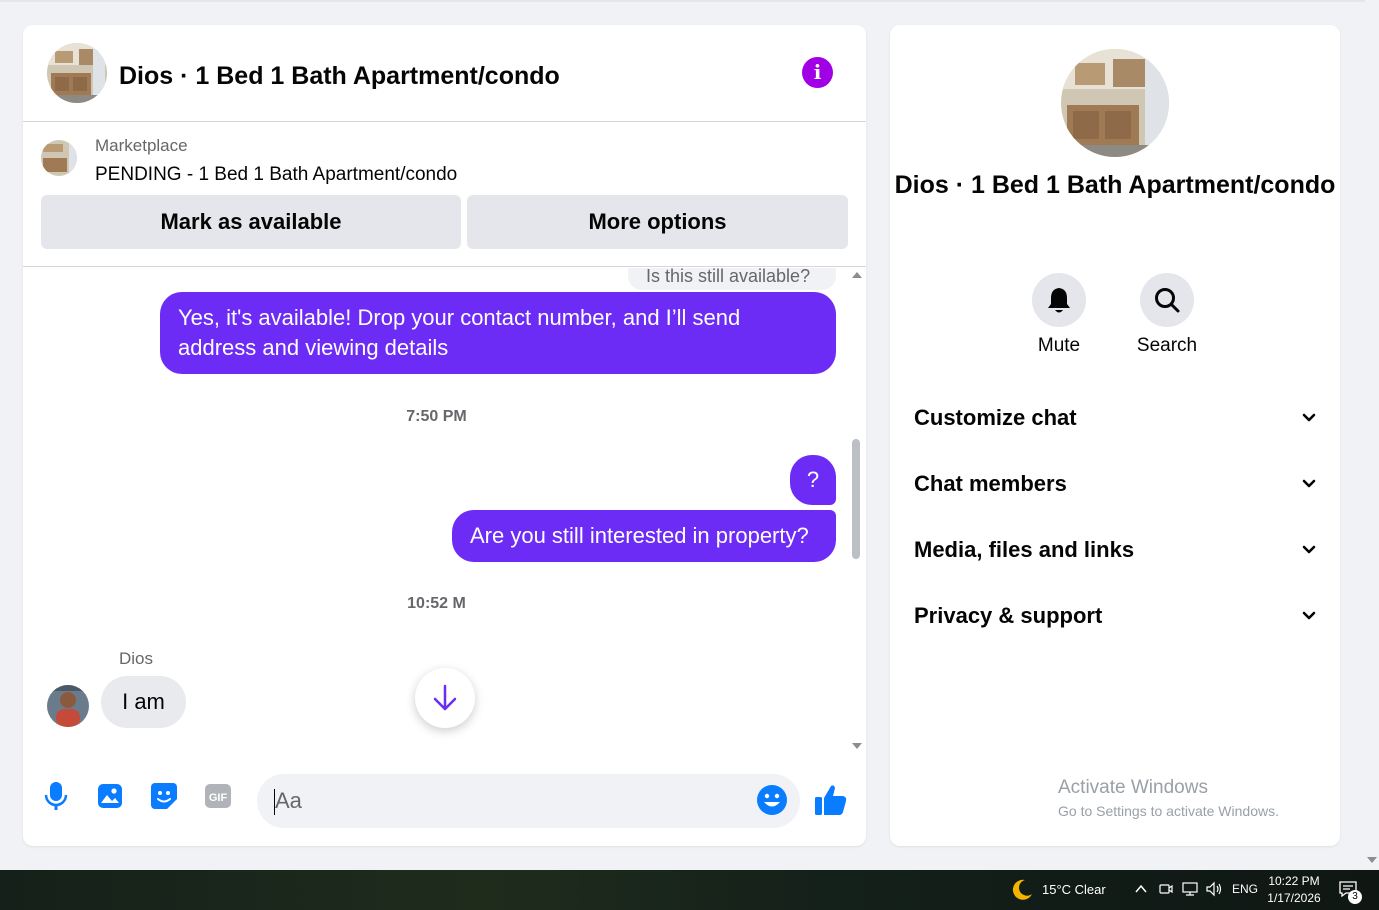 This screenshot has width=1379, height=910. I want to click on outgoing-message: ?, so click(813, 480).